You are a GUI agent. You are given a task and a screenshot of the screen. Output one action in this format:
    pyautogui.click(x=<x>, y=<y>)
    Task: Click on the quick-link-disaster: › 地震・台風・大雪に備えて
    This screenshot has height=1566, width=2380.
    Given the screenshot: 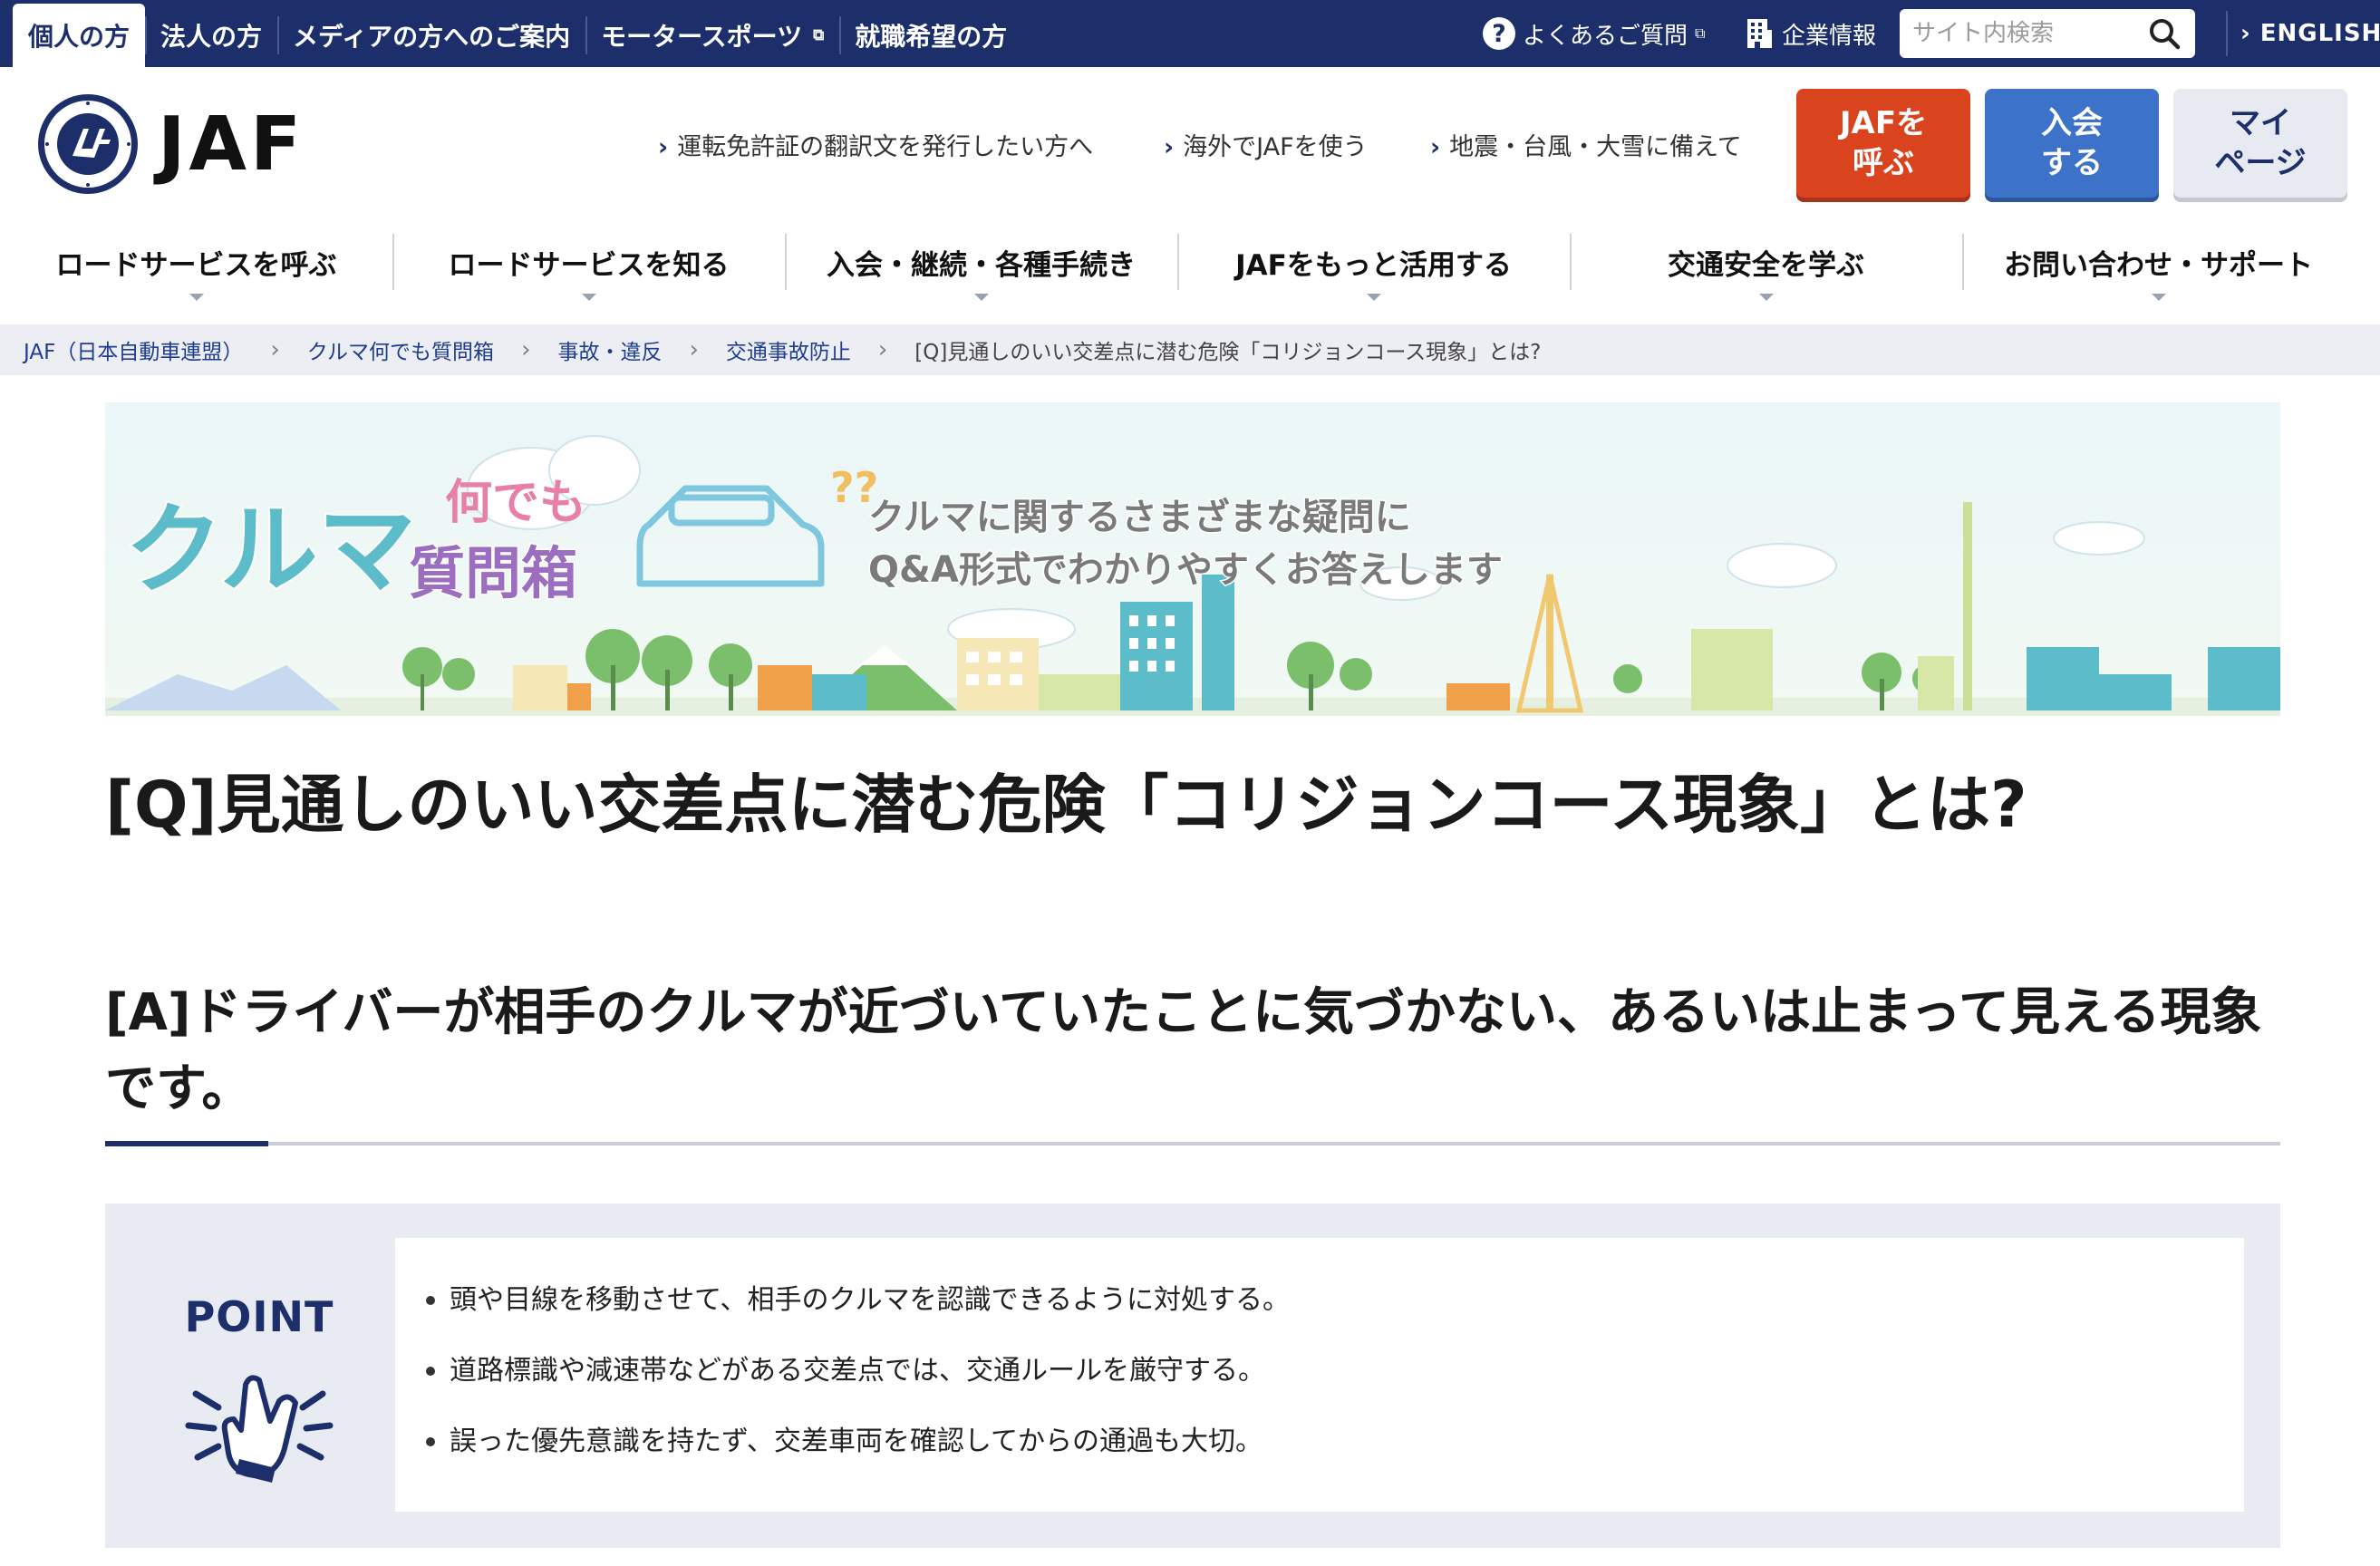 What is the action you would take?
    pyautogui.click(x=1586, y=144)
    